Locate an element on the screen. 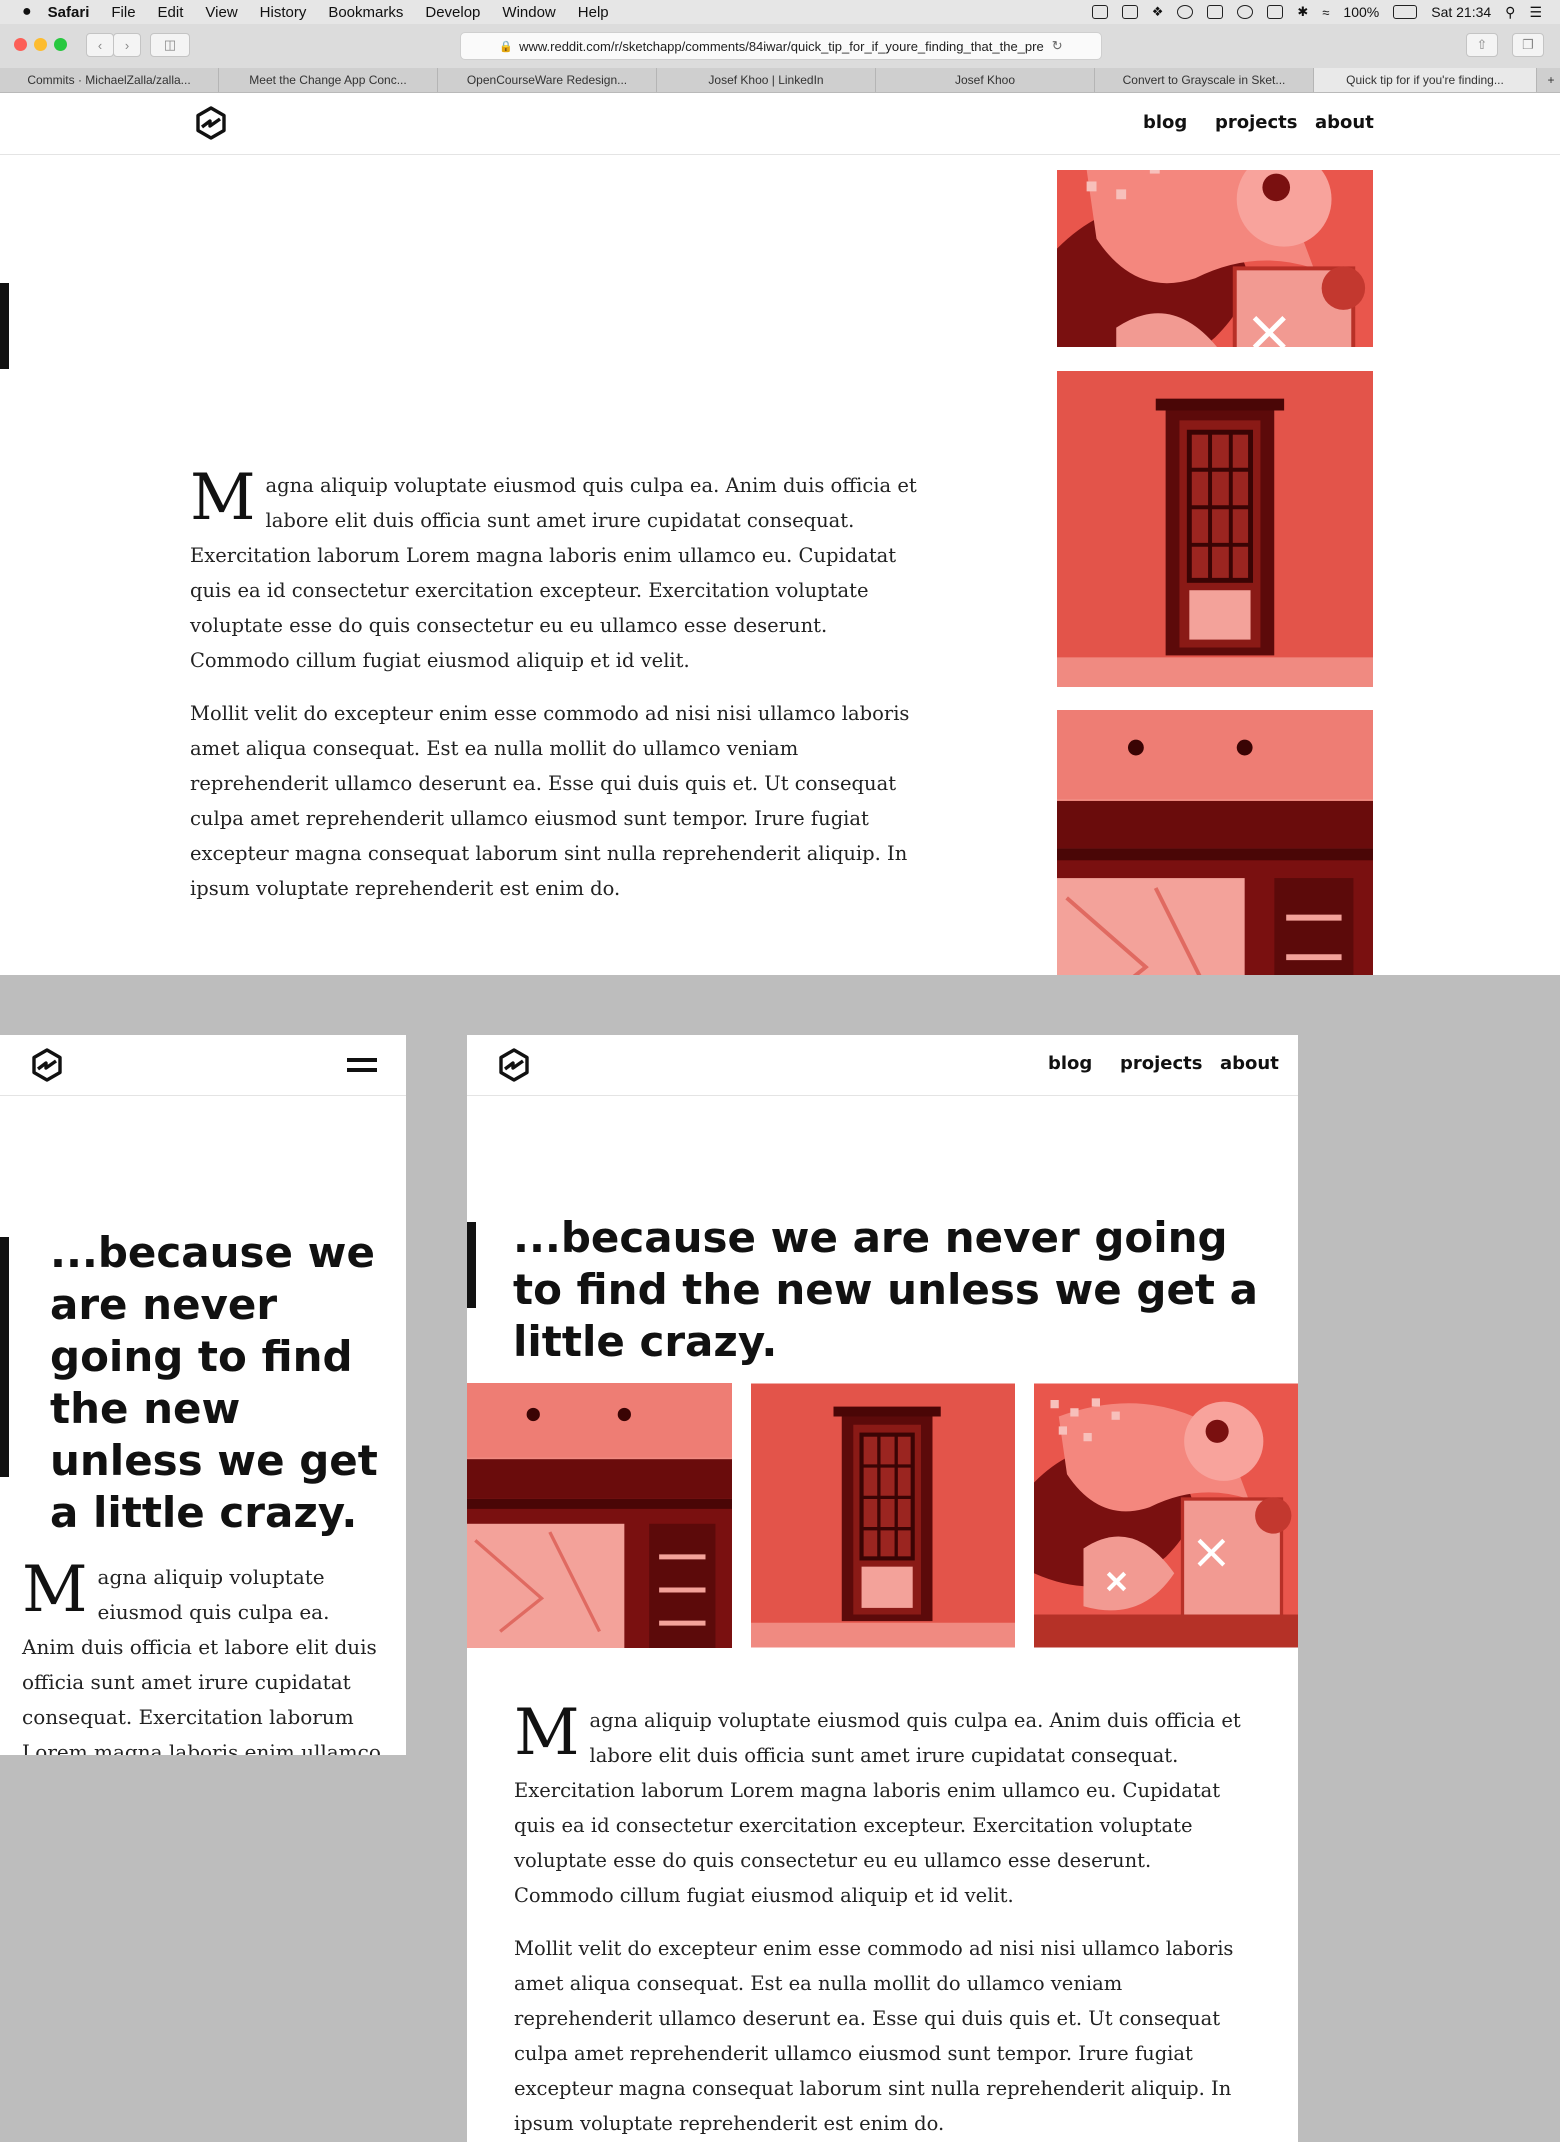  lock-icon: 🔒 is located at coordinates (506, 46).